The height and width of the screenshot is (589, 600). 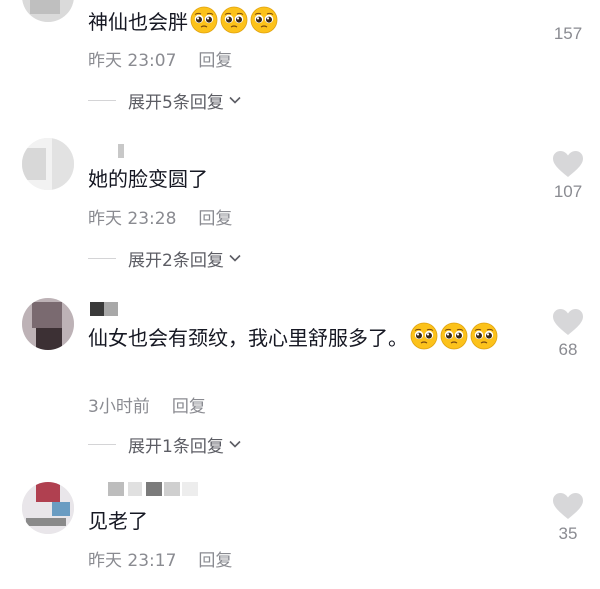 What do you see at coordinates (568, 191) in the screenshot?
I see `like-count: 107` at bounding box center [568, 191].